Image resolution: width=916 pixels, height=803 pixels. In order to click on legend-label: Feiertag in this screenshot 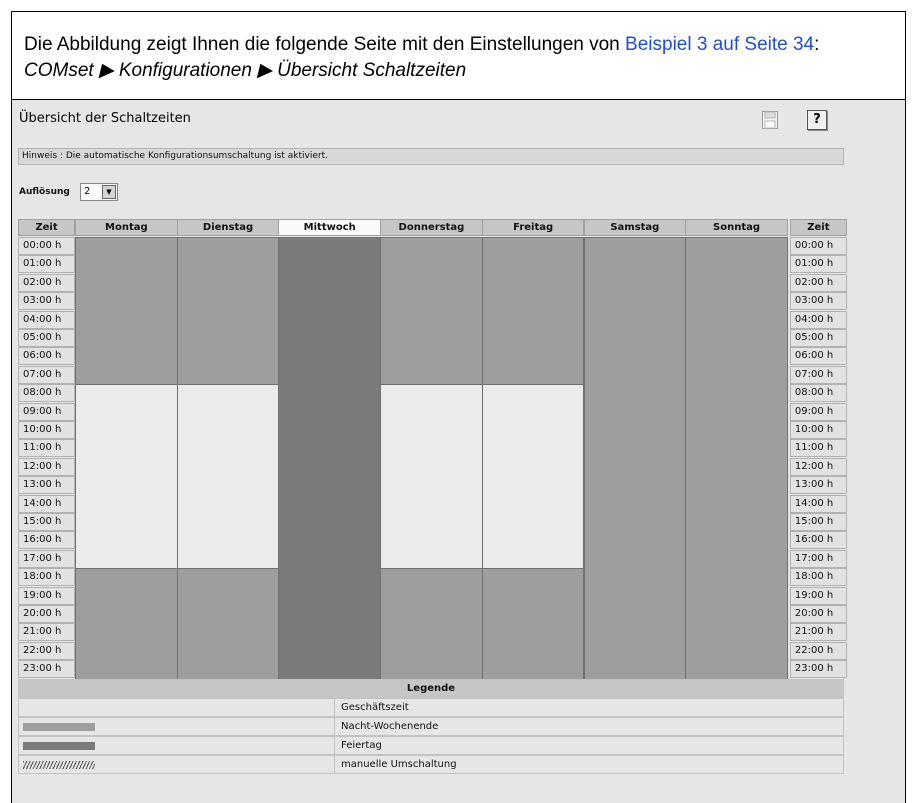, I will do `click(358, 745)`.